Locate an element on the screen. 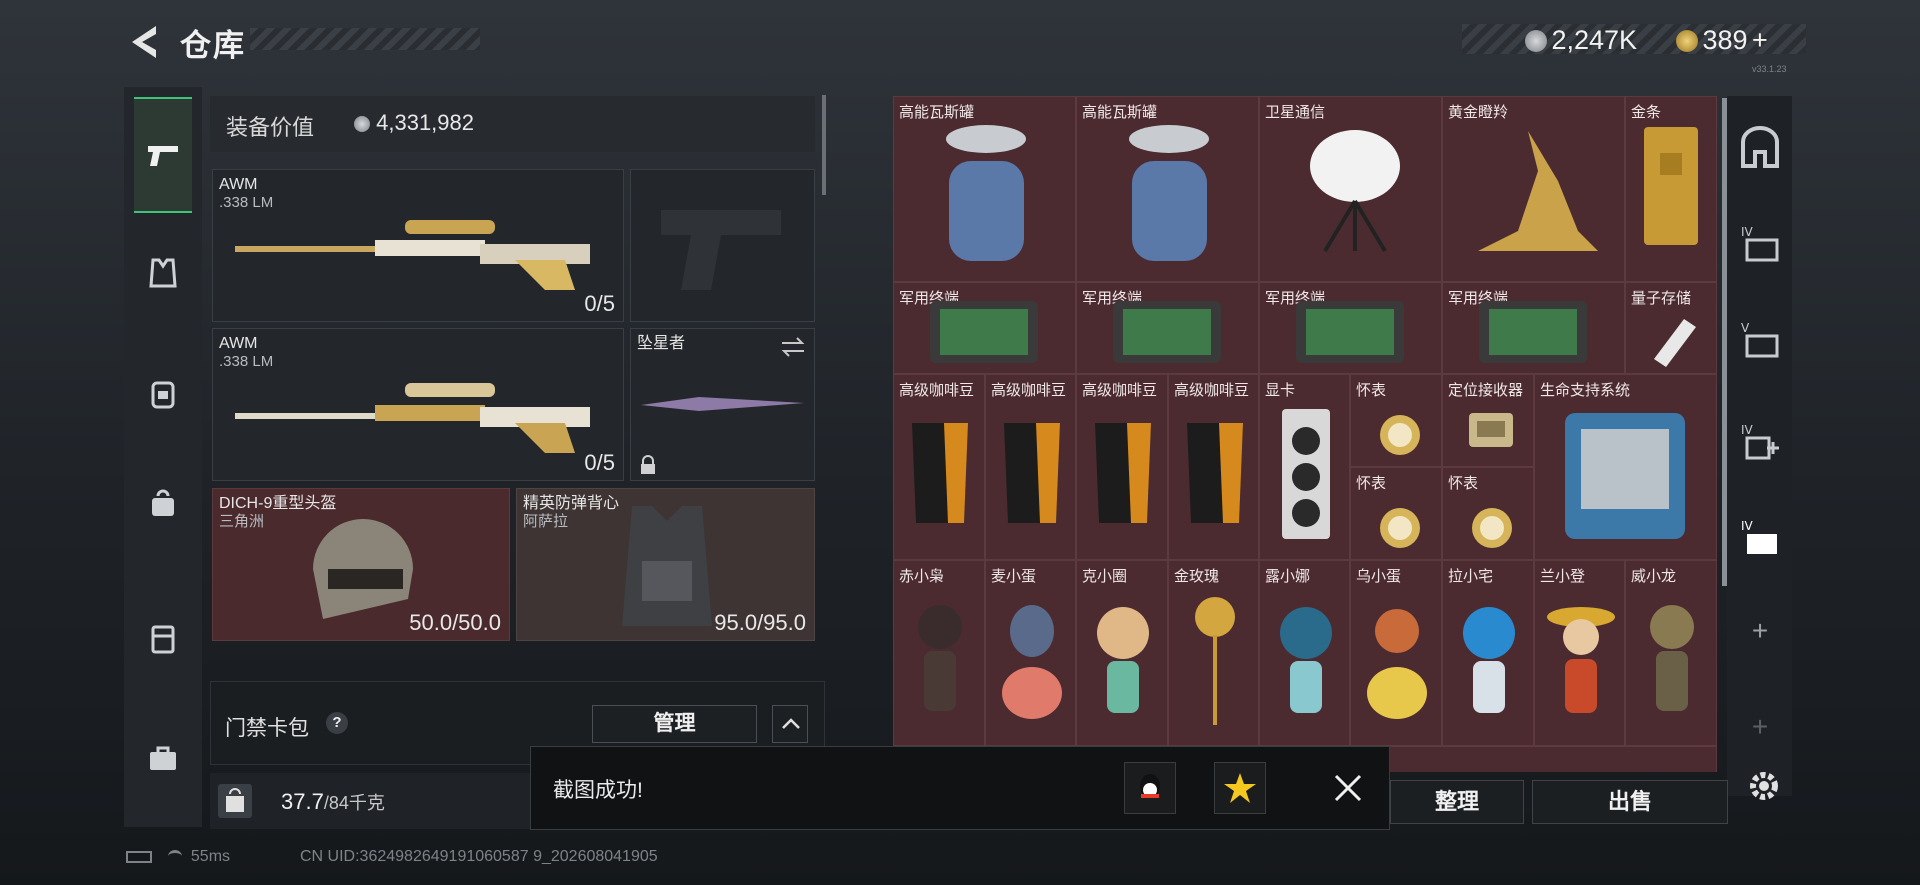  close-toast-button is located at coordinates (1348, 788).